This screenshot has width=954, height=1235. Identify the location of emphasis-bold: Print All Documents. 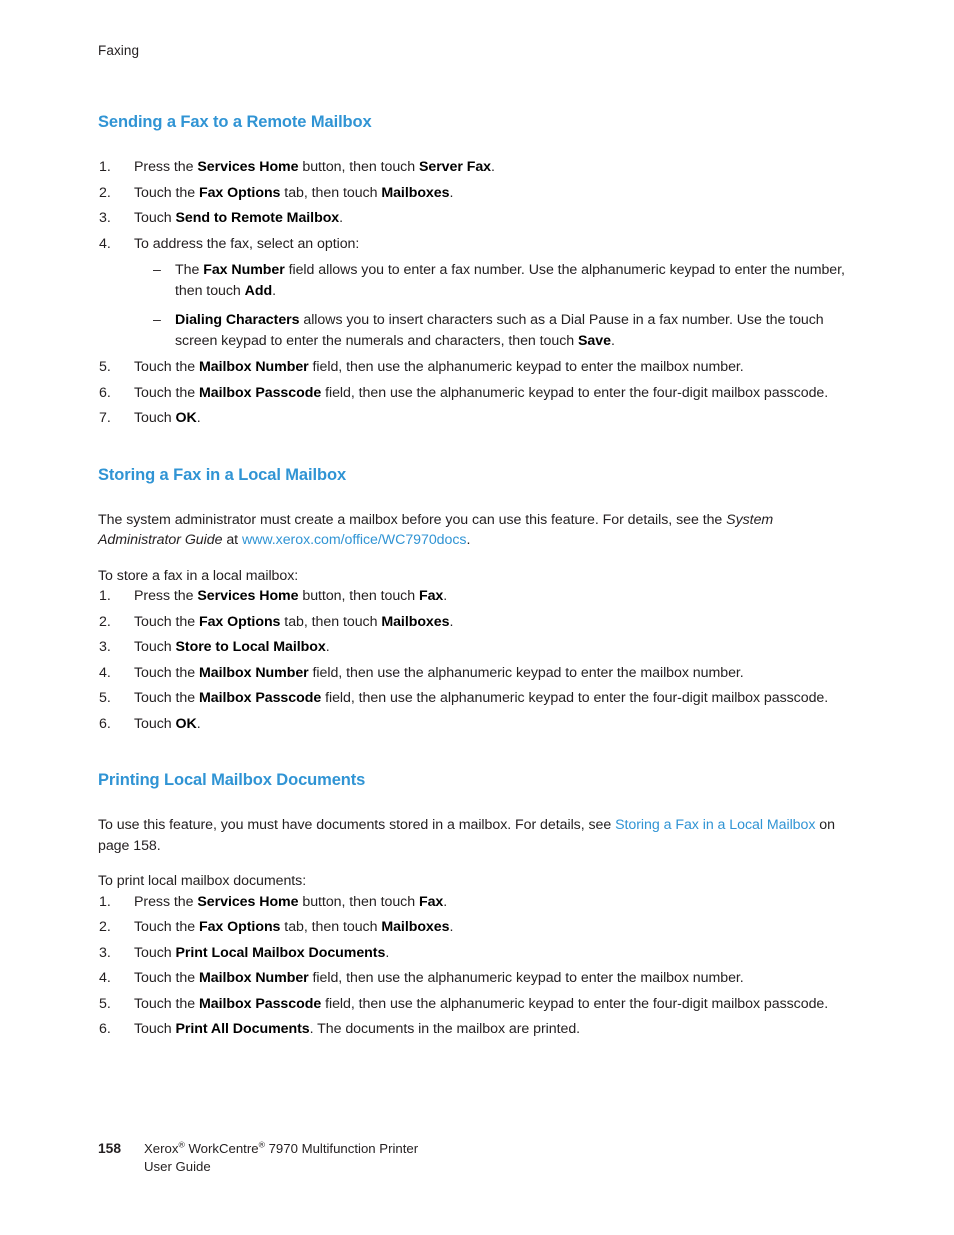
(242, 1029).